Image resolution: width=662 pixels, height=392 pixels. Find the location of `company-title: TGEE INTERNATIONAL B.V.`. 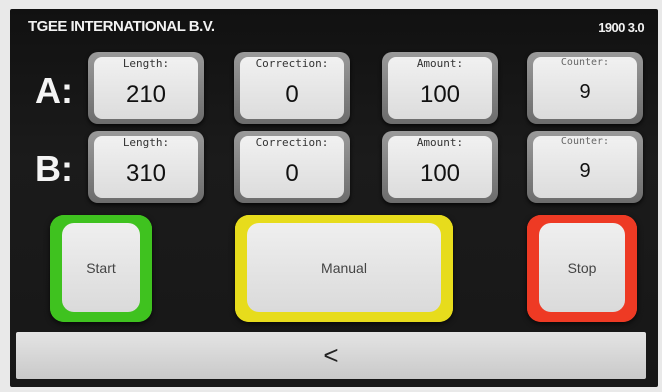

company-title: TGEE INTERNATIONAL B.V. is located at coordinates (121, 26).